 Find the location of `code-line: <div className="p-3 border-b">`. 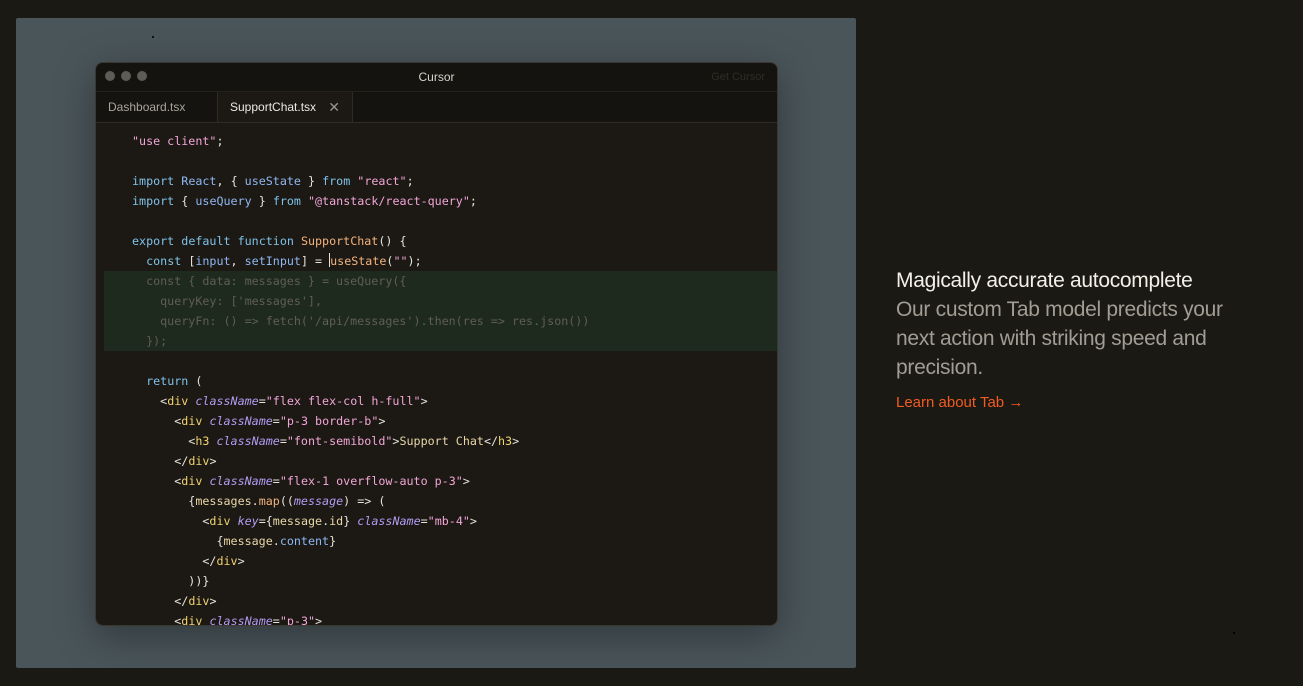

code-line: <div className="p-3 border-b"> is located at coordinates (280, 421).